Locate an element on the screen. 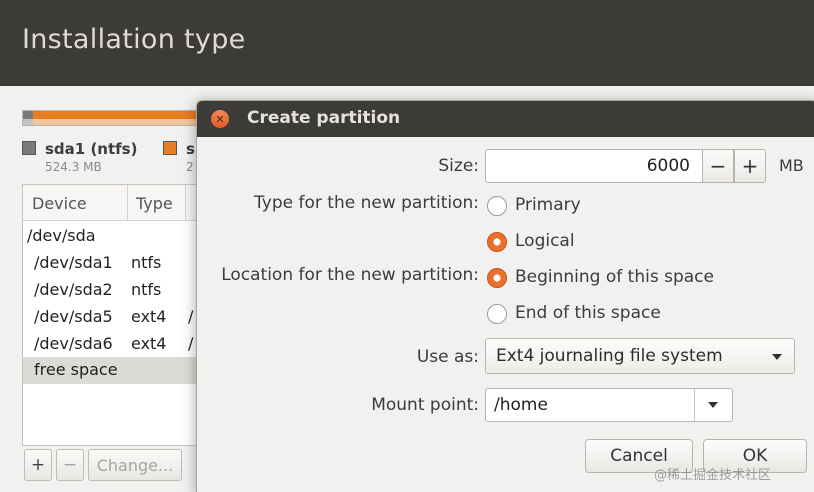  combo-divider is located at coordinates (694, 405).